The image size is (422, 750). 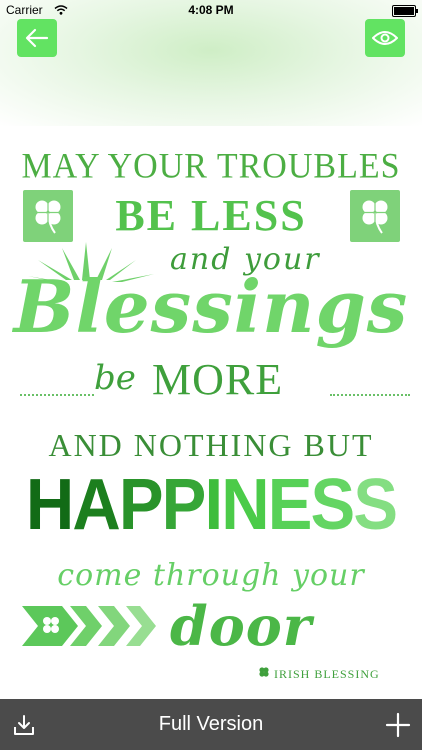 What do you see at coordinates (96, 505) in the screenshot?
I see `happiness-letter: A` at bounding box center [96, 505].